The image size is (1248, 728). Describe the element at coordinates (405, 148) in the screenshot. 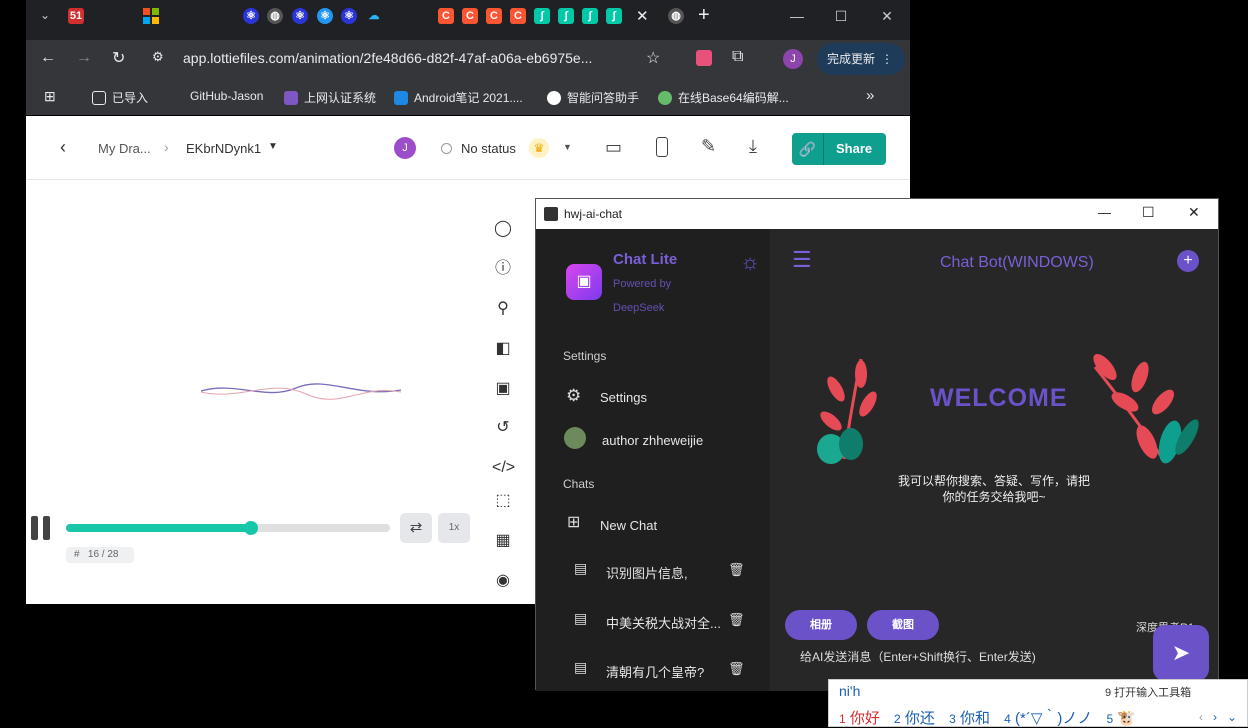

I see `avatar: J` at that location.